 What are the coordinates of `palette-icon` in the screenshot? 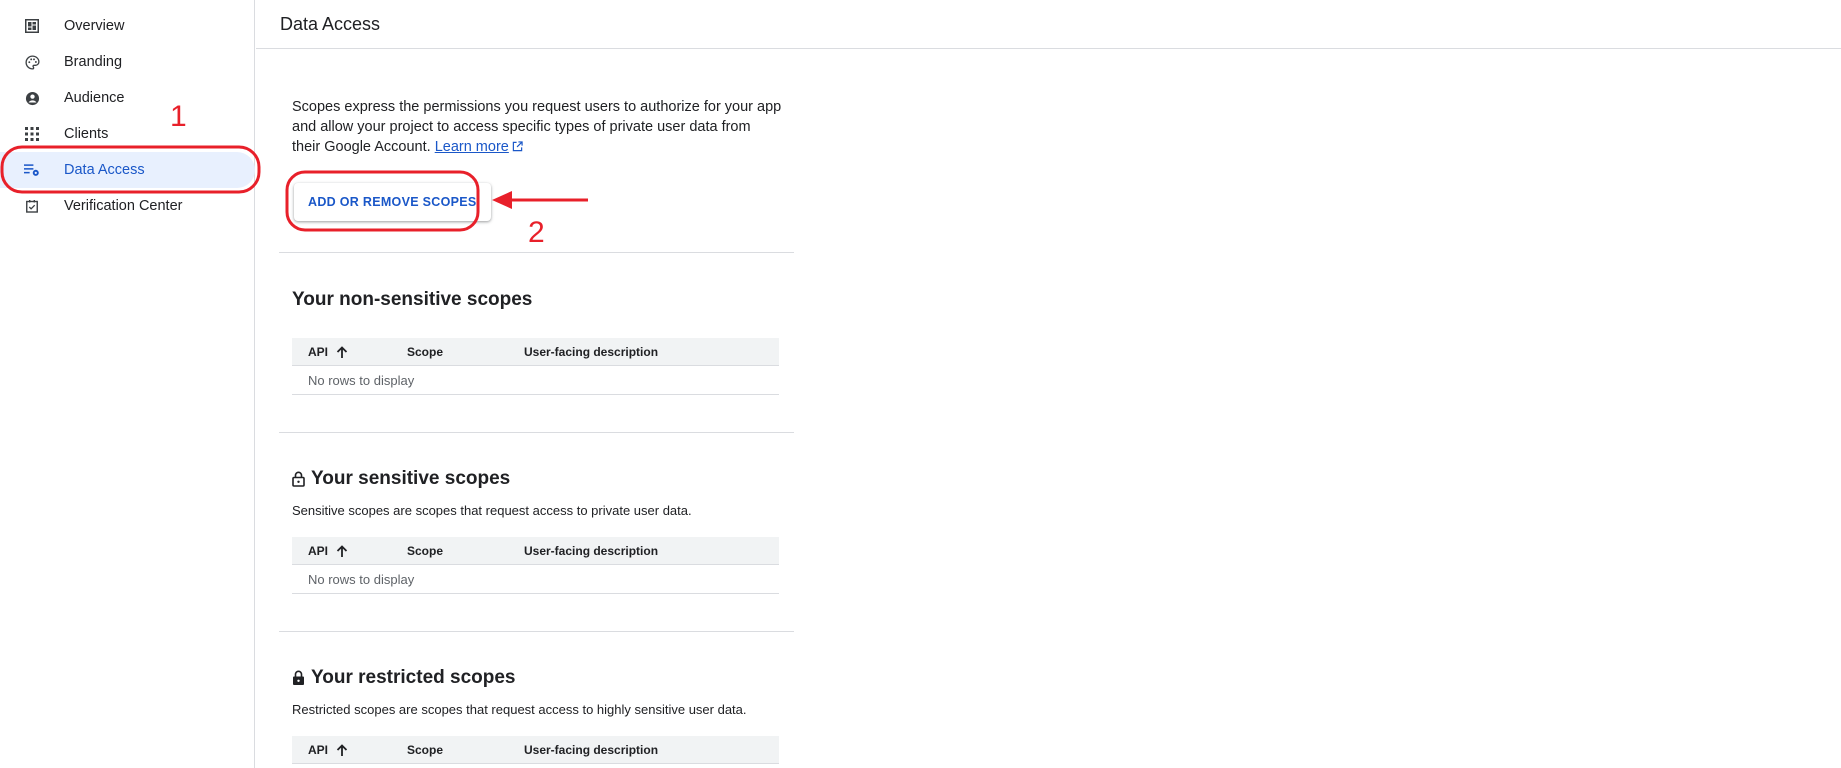 It's located at (32, 62).